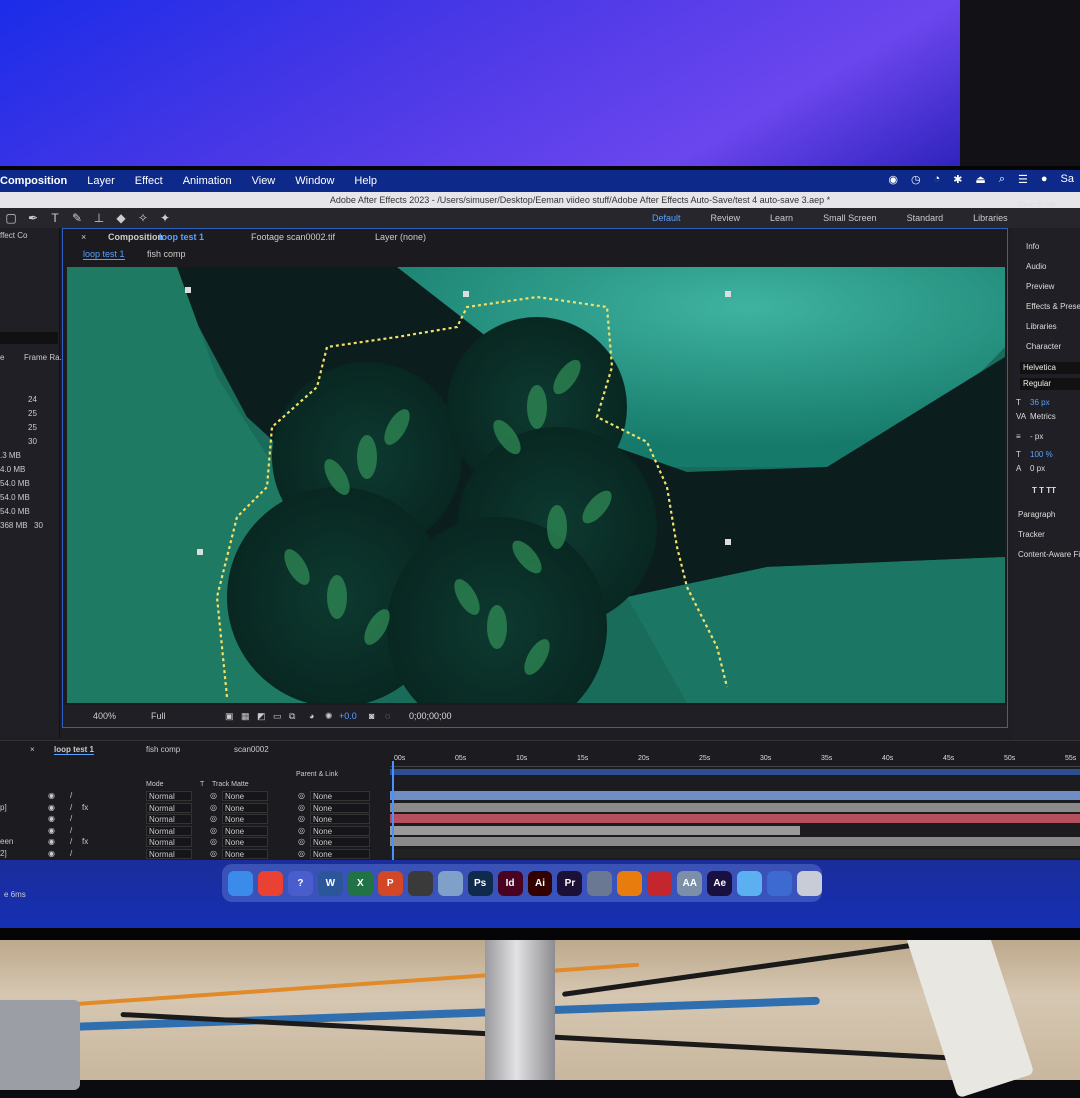 This screenshot has height=1098, width=1080. Describe the element at coordinates (393, 811) in the screenshot. I see `playhead` at that location.